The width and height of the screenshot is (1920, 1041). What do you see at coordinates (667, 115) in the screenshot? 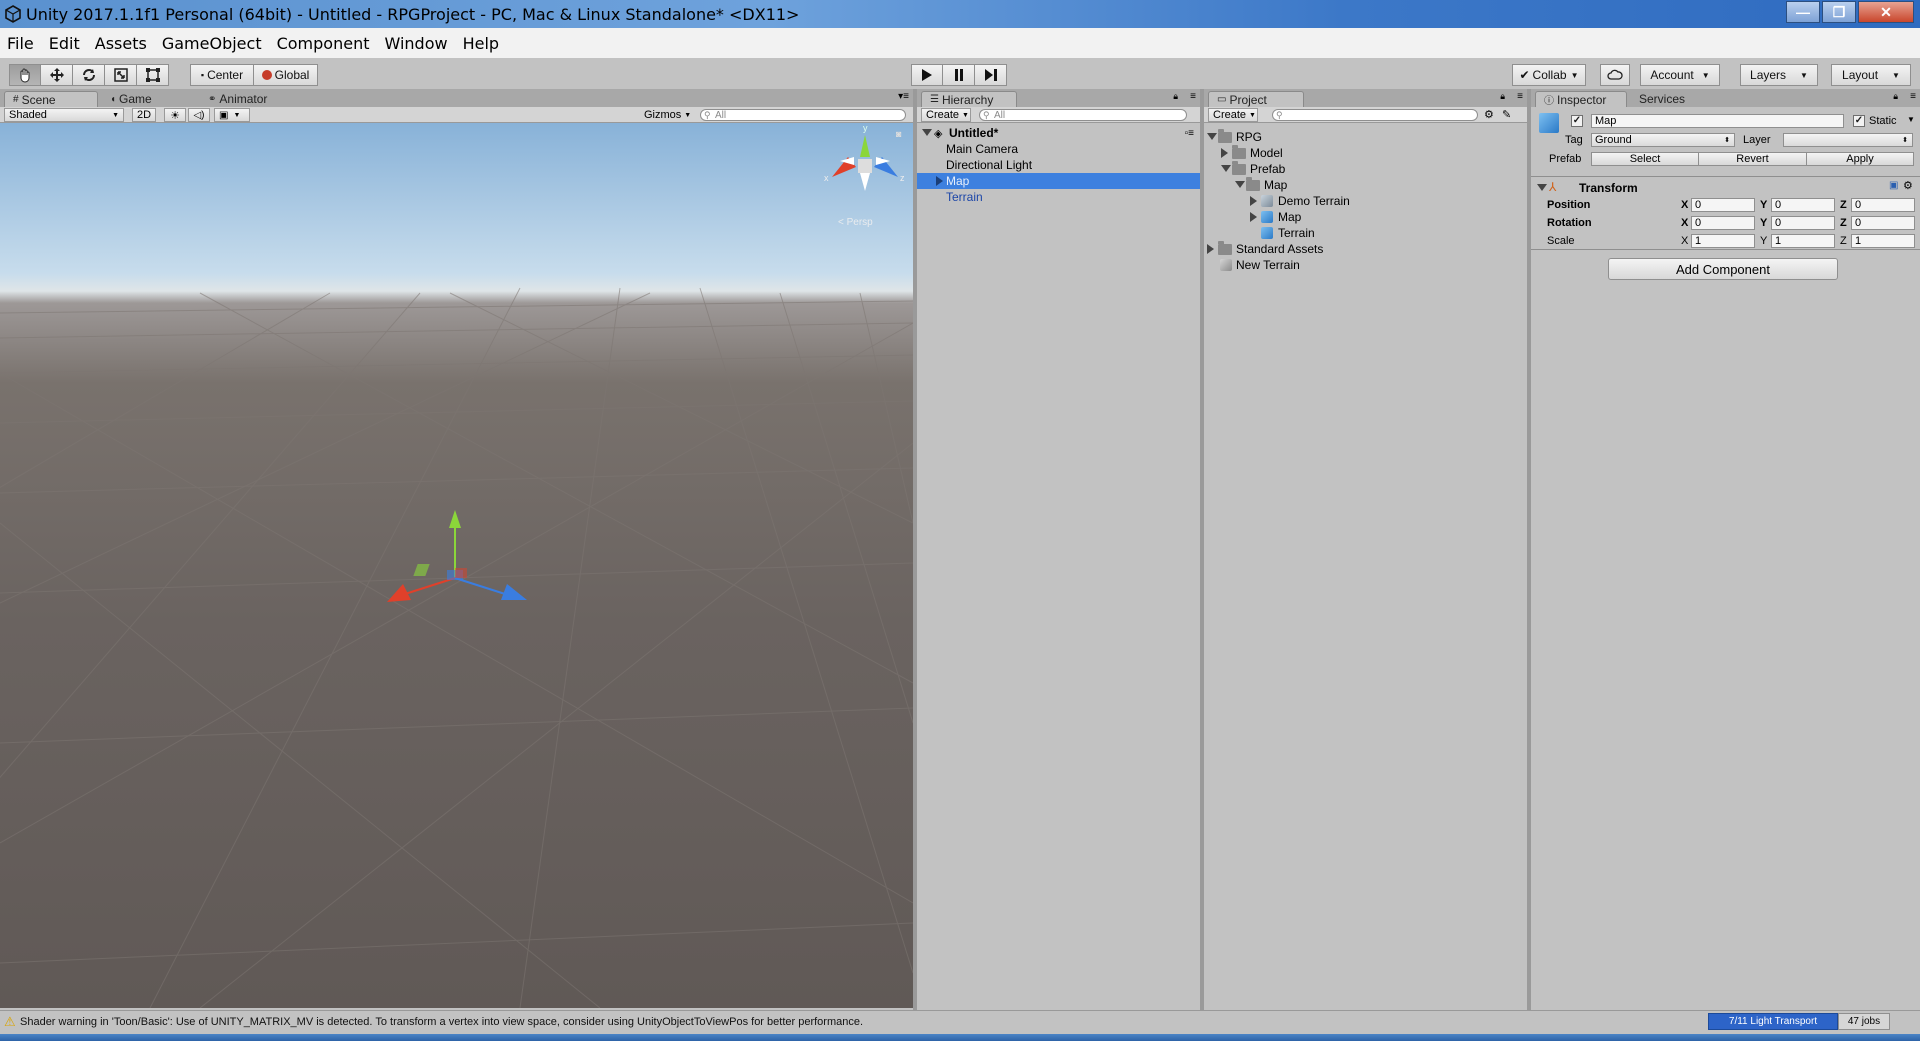
I see `gizmos-dropdown: Gizmos ▼` at bounding box center [667, 115].